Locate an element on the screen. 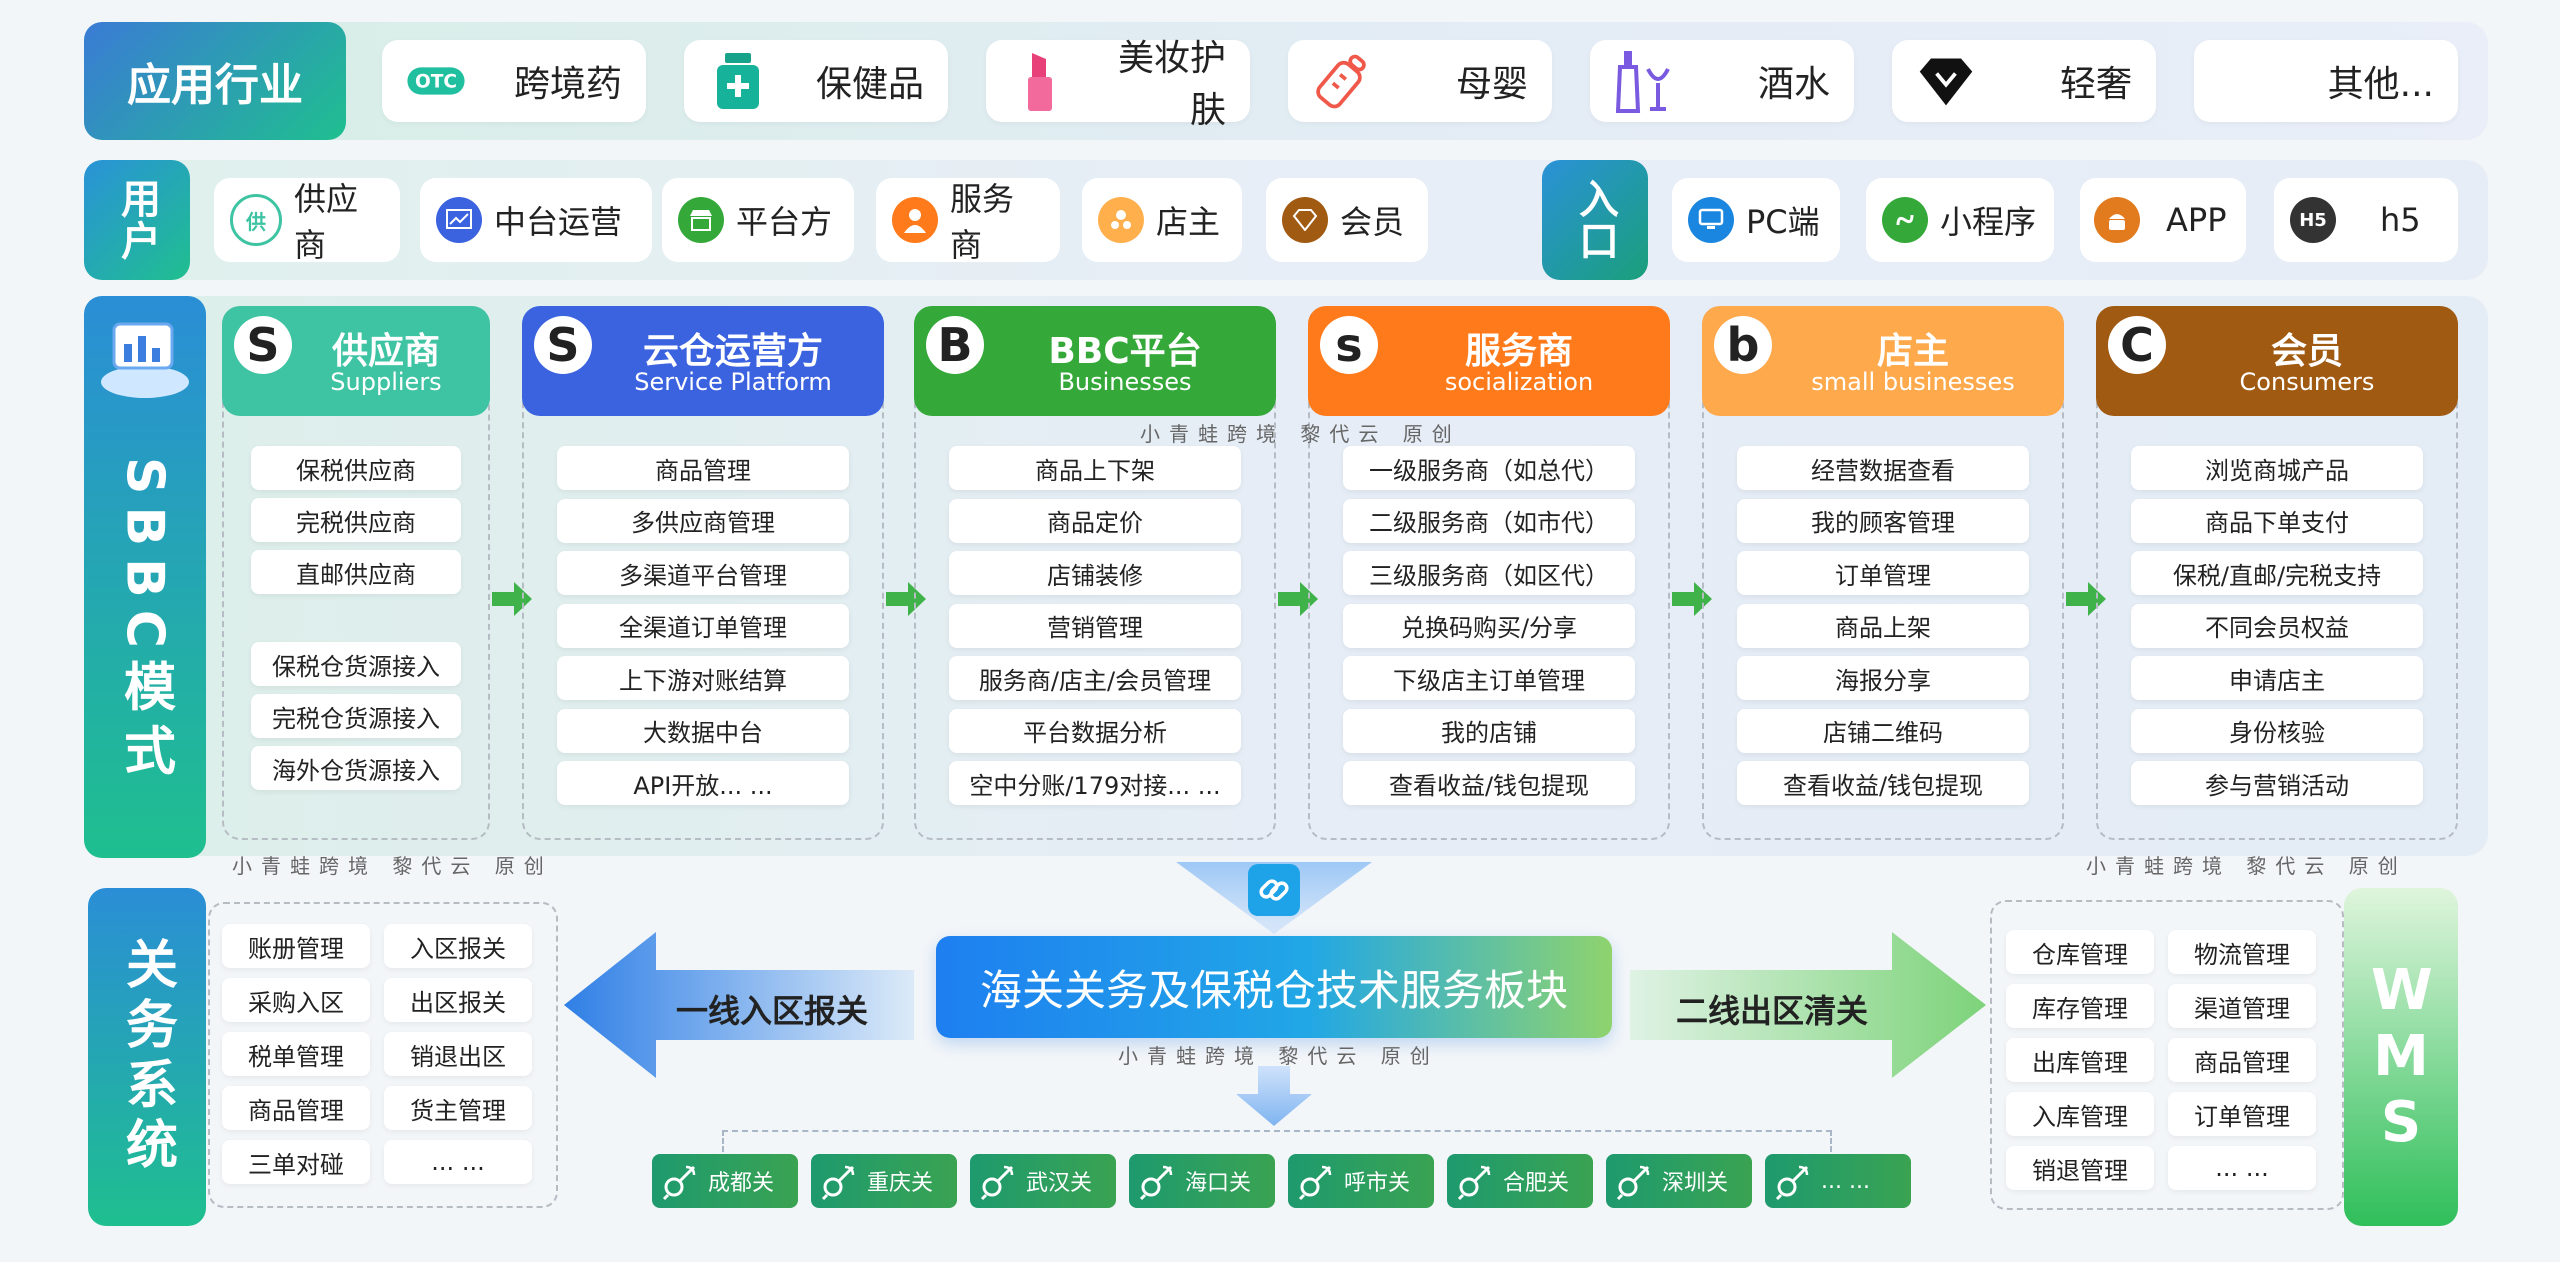 This screenshot has height=1262, width=2560. port-label: 合肥关 is located at coordinates (1536, 1183).